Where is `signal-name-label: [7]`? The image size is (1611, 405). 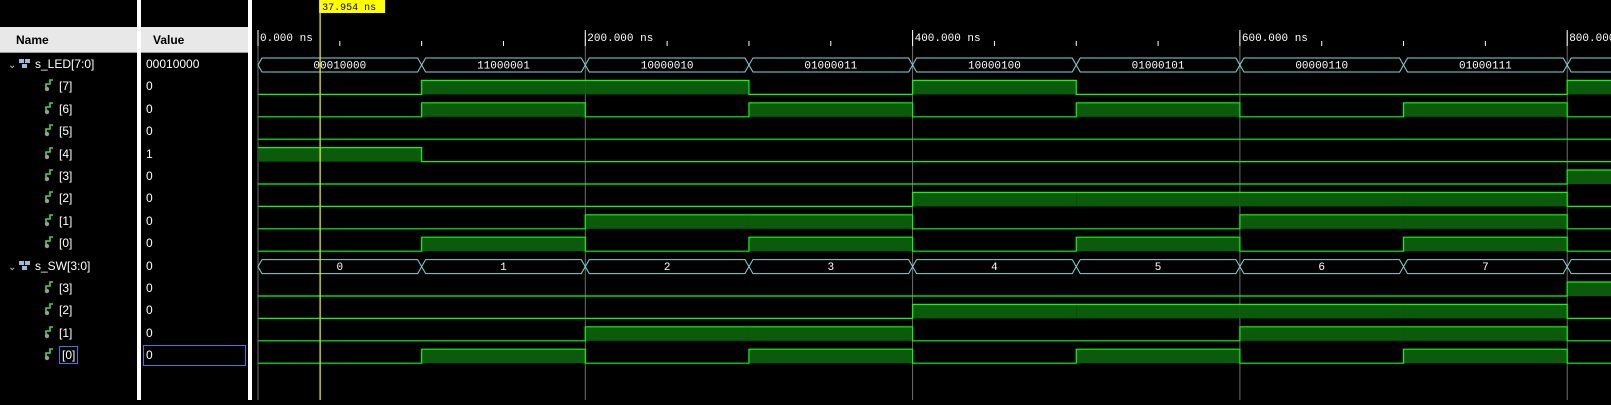
signal-name-label: [7] is located at coordinates (66, 86).